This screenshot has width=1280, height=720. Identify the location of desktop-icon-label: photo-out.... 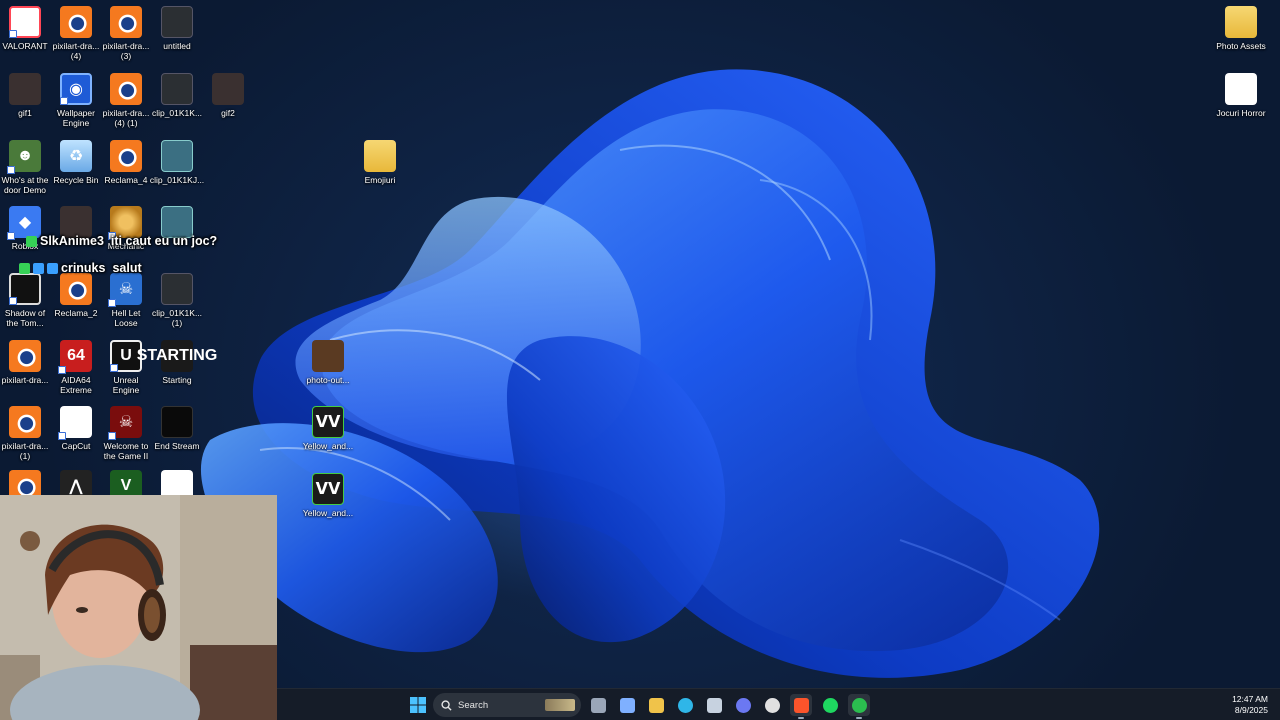
(328, 380).